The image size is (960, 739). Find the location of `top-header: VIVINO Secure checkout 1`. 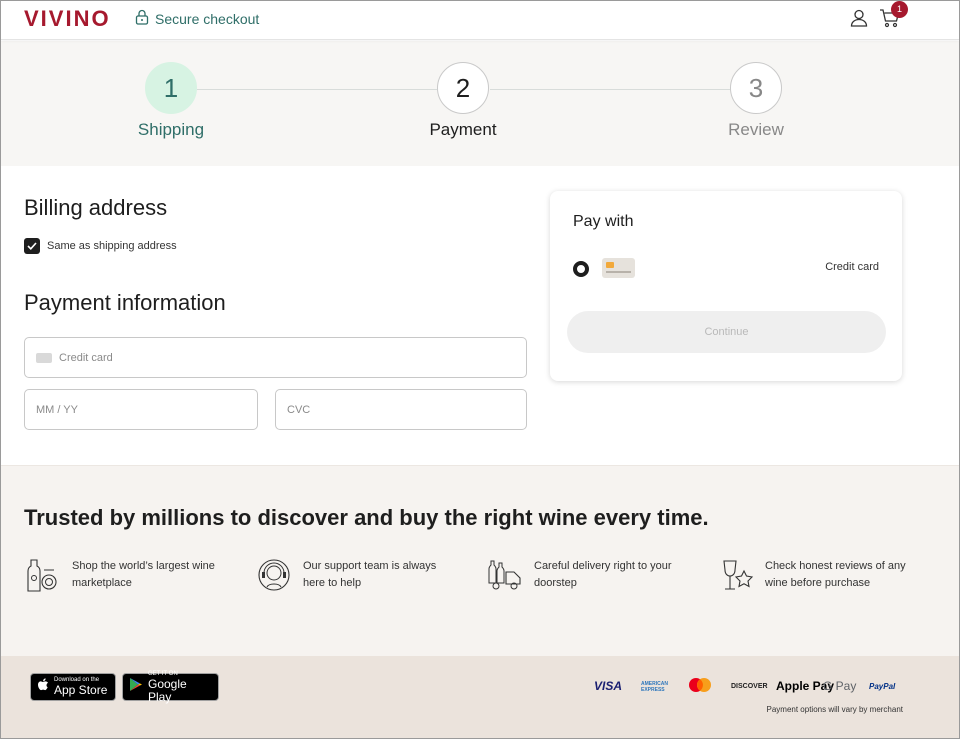

top-header: VIVINO Secure checkout 1 is located at coordinates (480, 20).